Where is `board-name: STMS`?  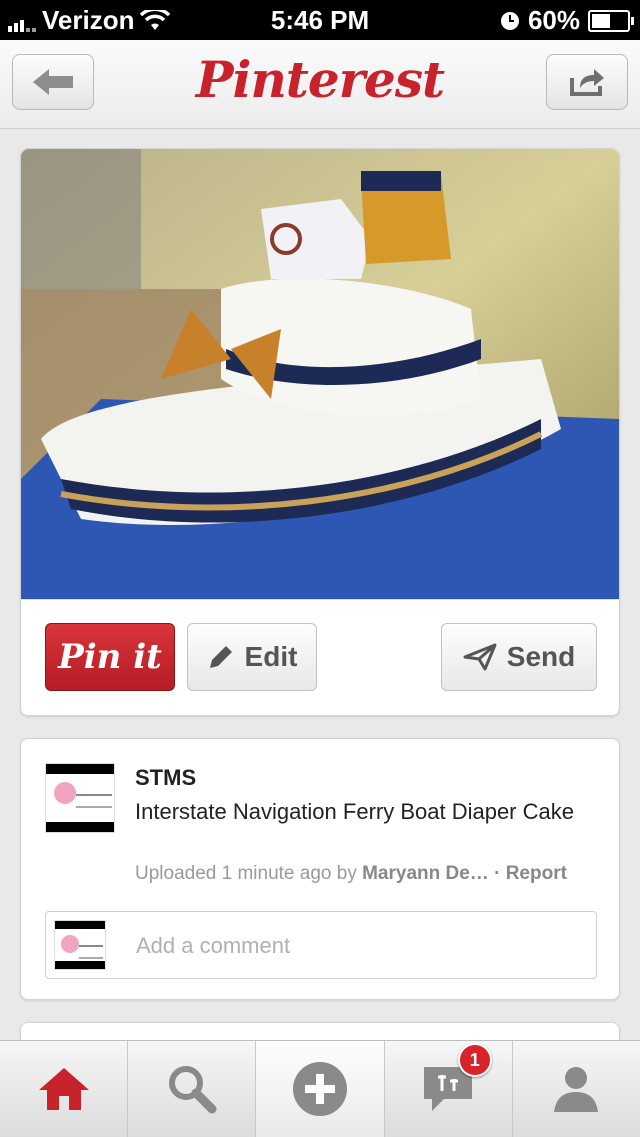 board-name: STMS is located at coordinates (165, 778).